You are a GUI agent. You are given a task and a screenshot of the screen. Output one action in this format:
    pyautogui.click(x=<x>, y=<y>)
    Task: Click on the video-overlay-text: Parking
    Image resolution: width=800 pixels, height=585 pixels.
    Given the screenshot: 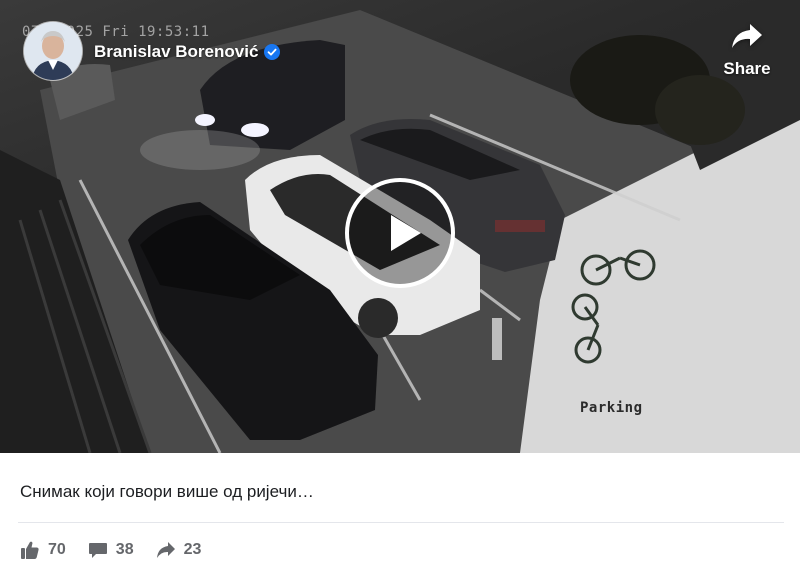 What is the action you would take?
    pyautogui.click(x=611, y=408)
    